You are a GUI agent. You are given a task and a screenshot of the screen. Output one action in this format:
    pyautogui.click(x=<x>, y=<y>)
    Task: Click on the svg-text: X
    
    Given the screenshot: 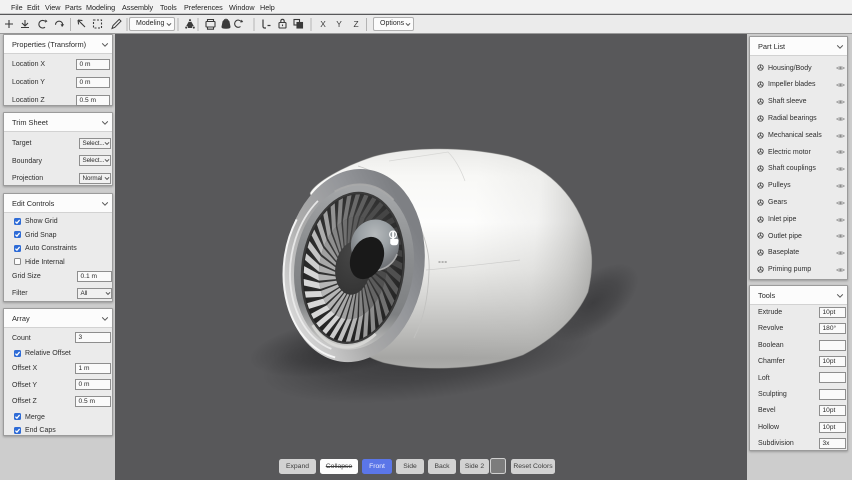 What is the action you would take?
    pyautogui.click(x=323, y=24)
    